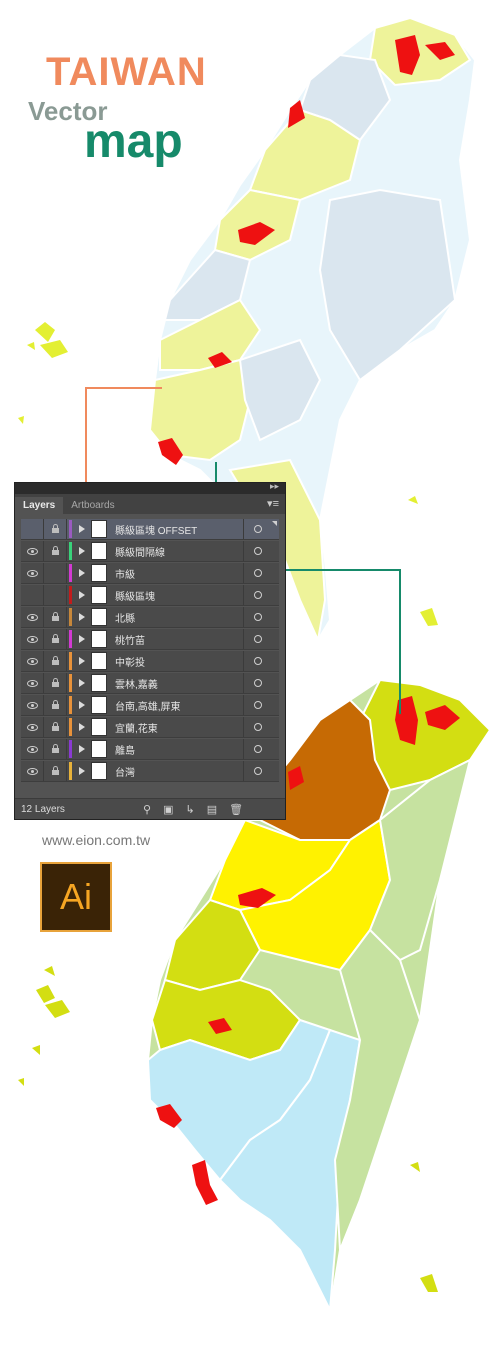 The height and width of the screenshot is (1360, 500). I want to click on layer-row: 台南,高雄,屏東, so click(150, 705).